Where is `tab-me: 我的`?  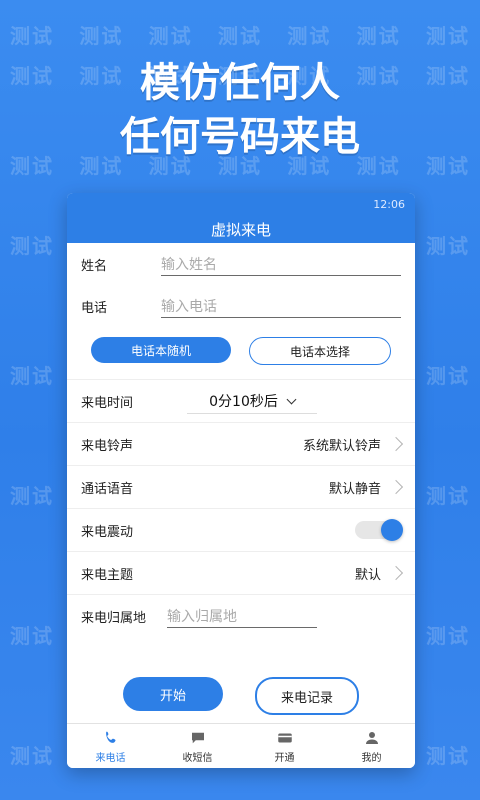 tab-me: 我的 is located at coordinates (371, 746).